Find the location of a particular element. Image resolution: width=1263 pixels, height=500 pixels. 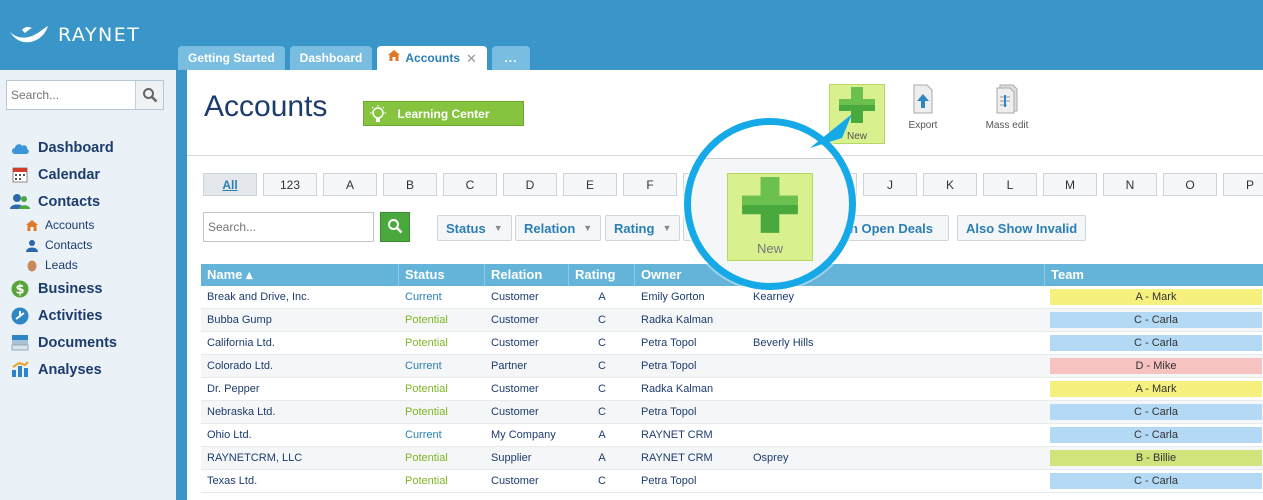

documents-icon is located at coordinates (20, 343).